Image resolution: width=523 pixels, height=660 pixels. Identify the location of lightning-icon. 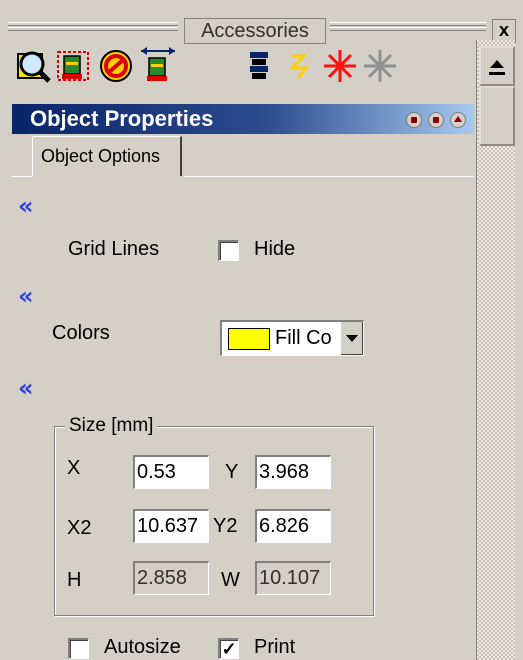
(300, 66).